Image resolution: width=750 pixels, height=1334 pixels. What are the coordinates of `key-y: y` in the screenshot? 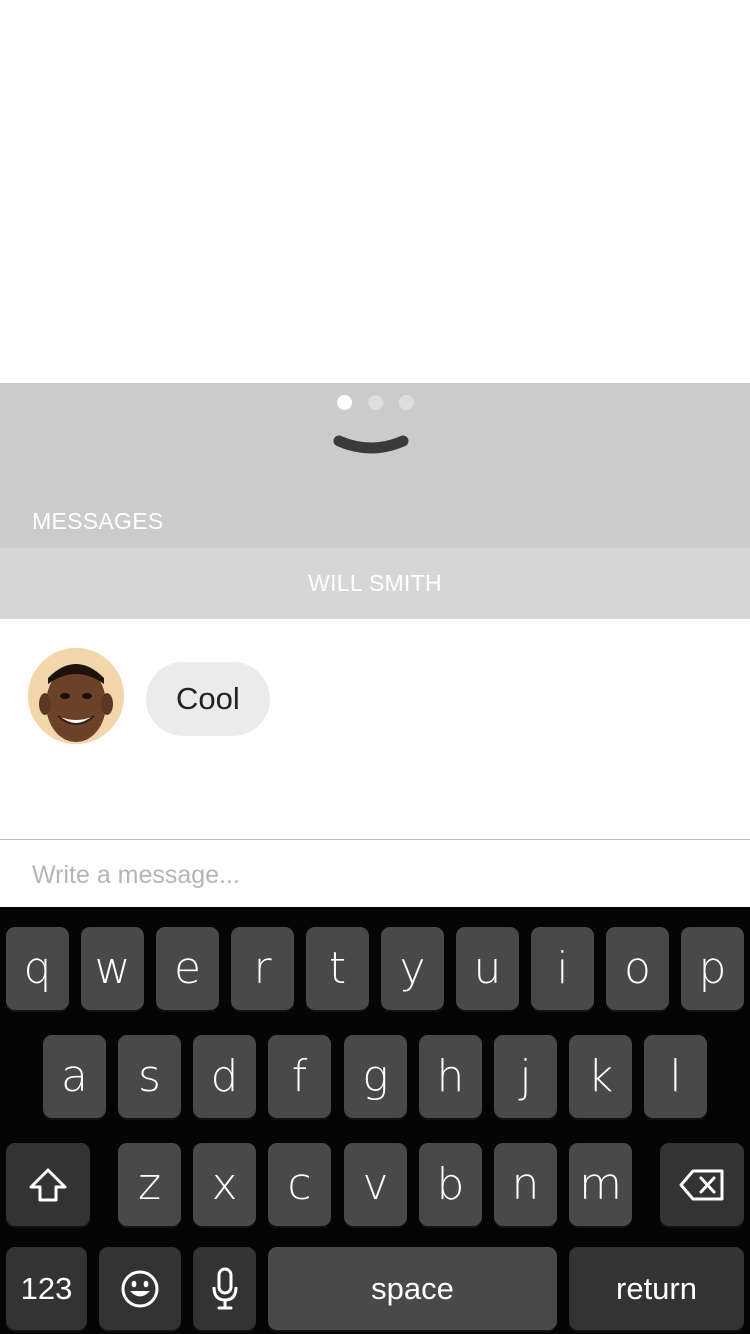 It's located at (412, 968).